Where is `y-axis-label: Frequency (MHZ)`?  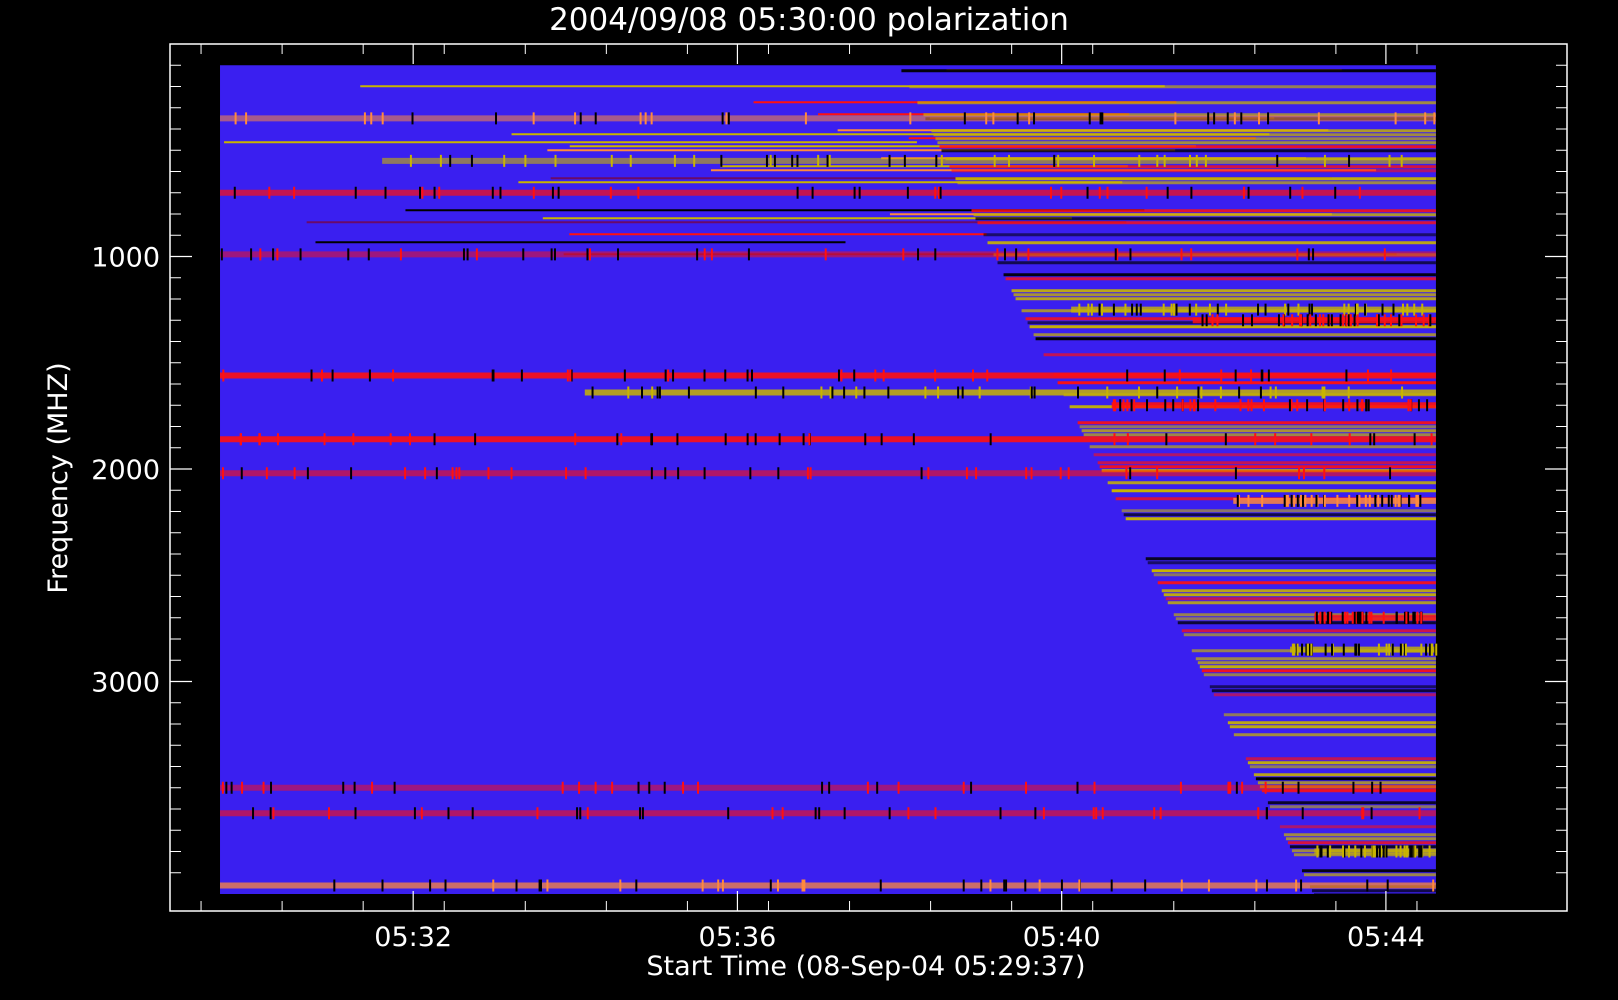
y-axis-label: Frequency (MHZ) is located at coordinates (58, 477).